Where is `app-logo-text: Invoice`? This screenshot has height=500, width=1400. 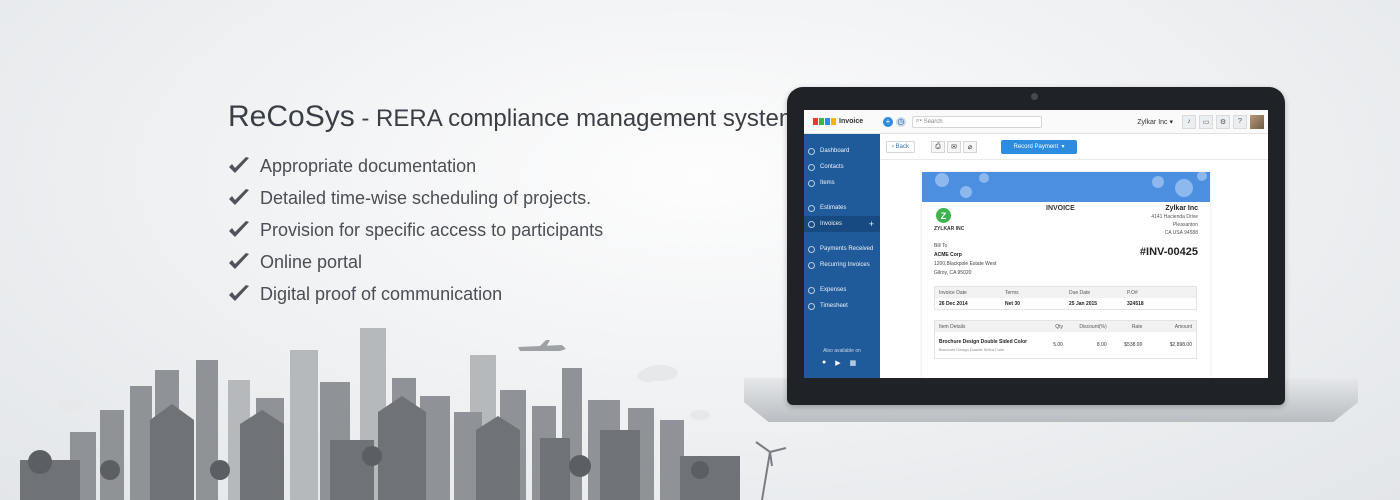
app-logo-text: Invoice is located at coordinates (851, 121).